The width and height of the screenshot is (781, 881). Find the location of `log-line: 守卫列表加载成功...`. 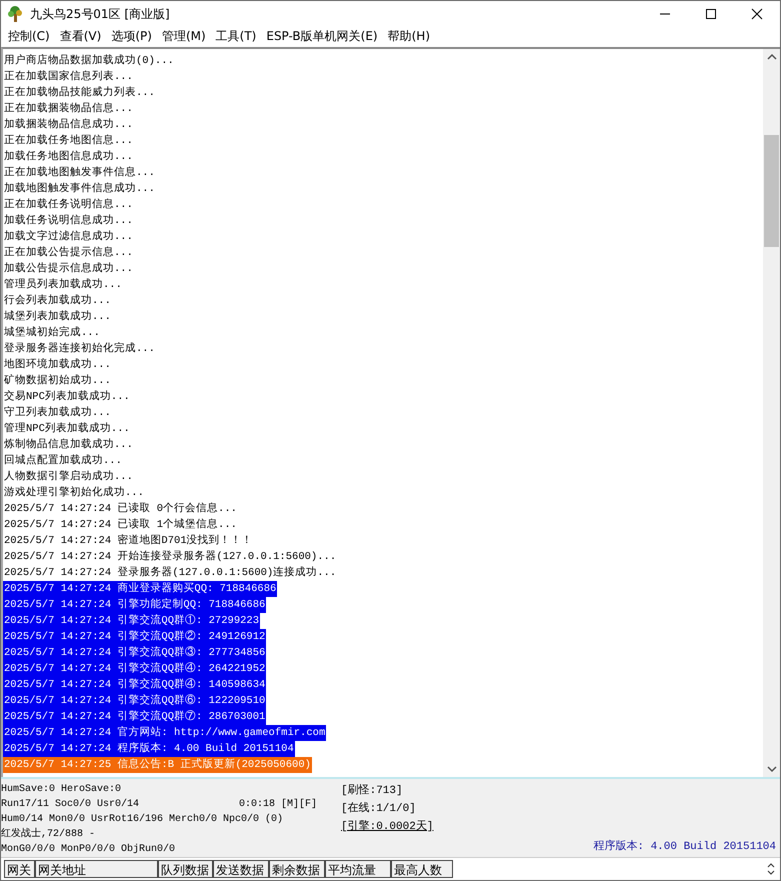

log-line: 守卫列表加载成功... is located at coordinates (57, 413).